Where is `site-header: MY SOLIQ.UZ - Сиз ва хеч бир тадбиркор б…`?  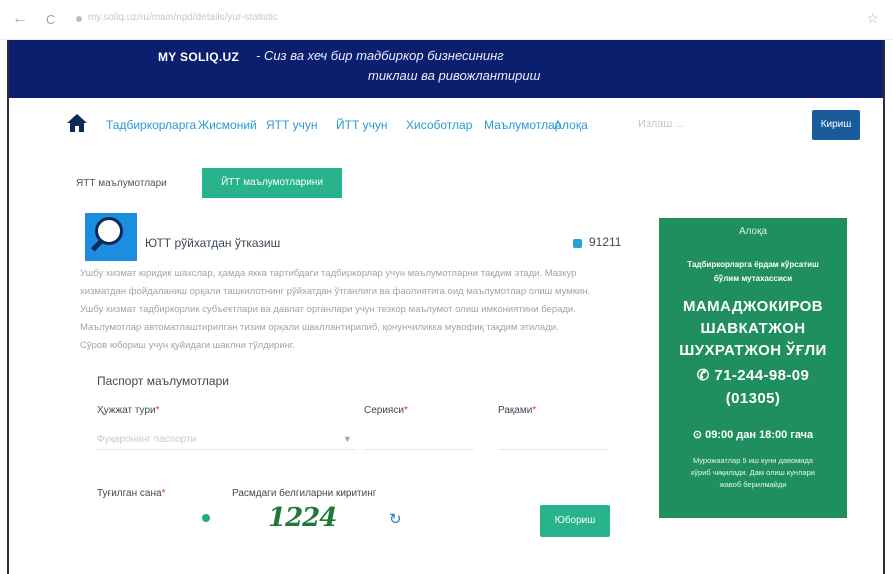
site-header: MY SOLIQ.UZ - Сиз ва хеч бир тадбиркор б… is located at coordinates (446, 69).